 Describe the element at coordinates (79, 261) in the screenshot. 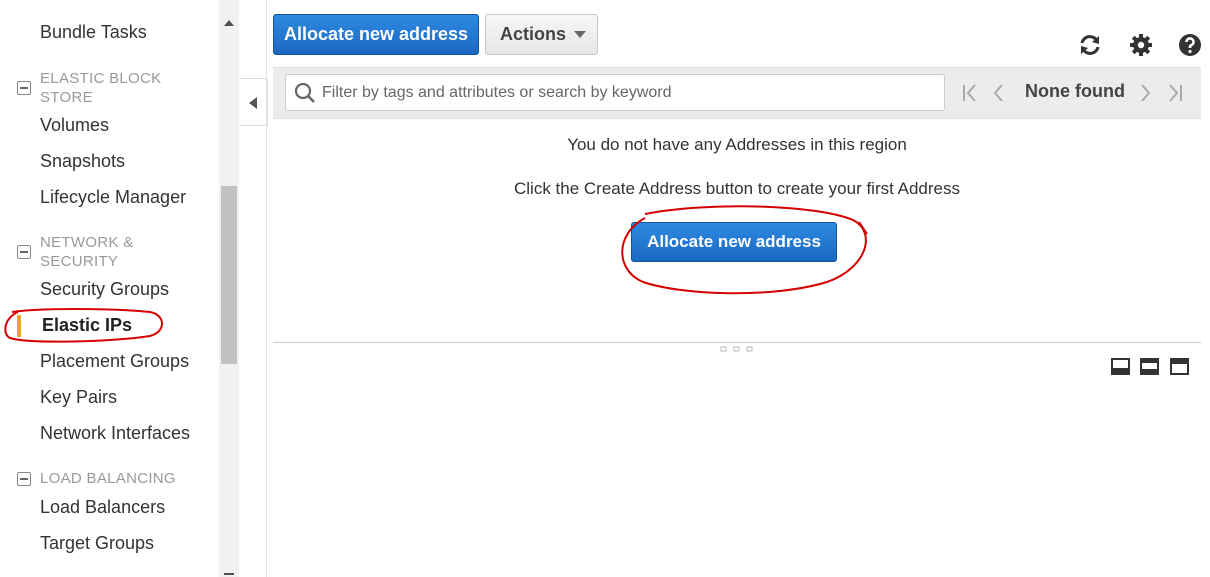

I see `section-heading-network-line2: SECURITY` at that location.